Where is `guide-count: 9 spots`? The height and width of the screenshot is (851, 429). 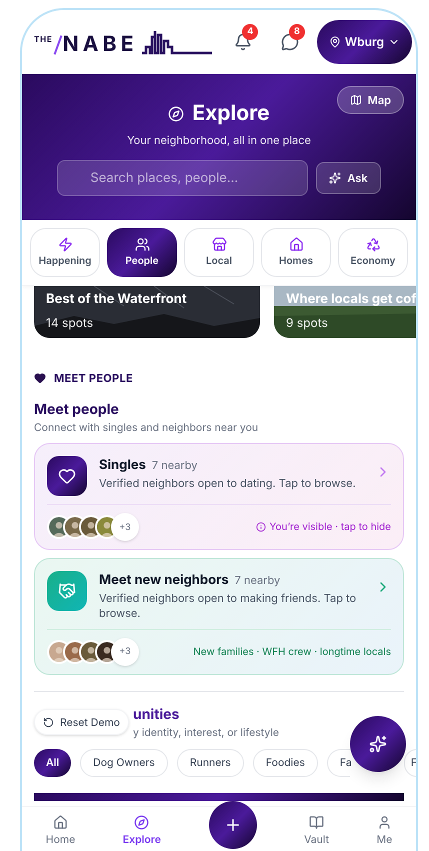 guide-count: 9 spots is located at coordinates (307, 323).